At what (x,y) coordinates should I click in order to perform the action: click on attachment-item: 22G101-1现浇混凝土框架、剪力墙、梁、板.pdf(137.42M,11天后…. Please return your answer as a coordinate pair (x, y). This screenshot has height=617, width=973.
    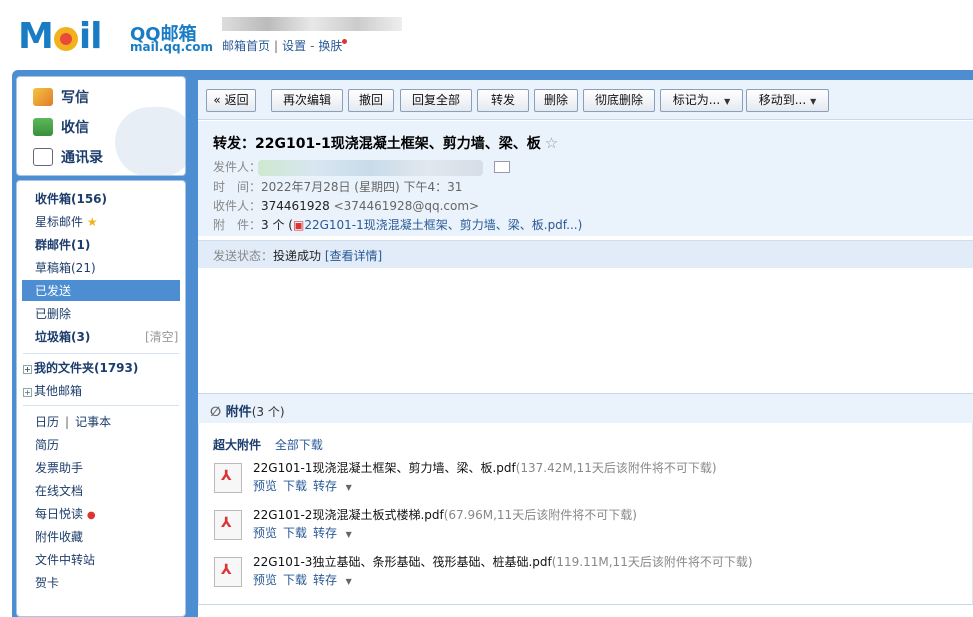
    Looking at the image, I should click on (584, 480).